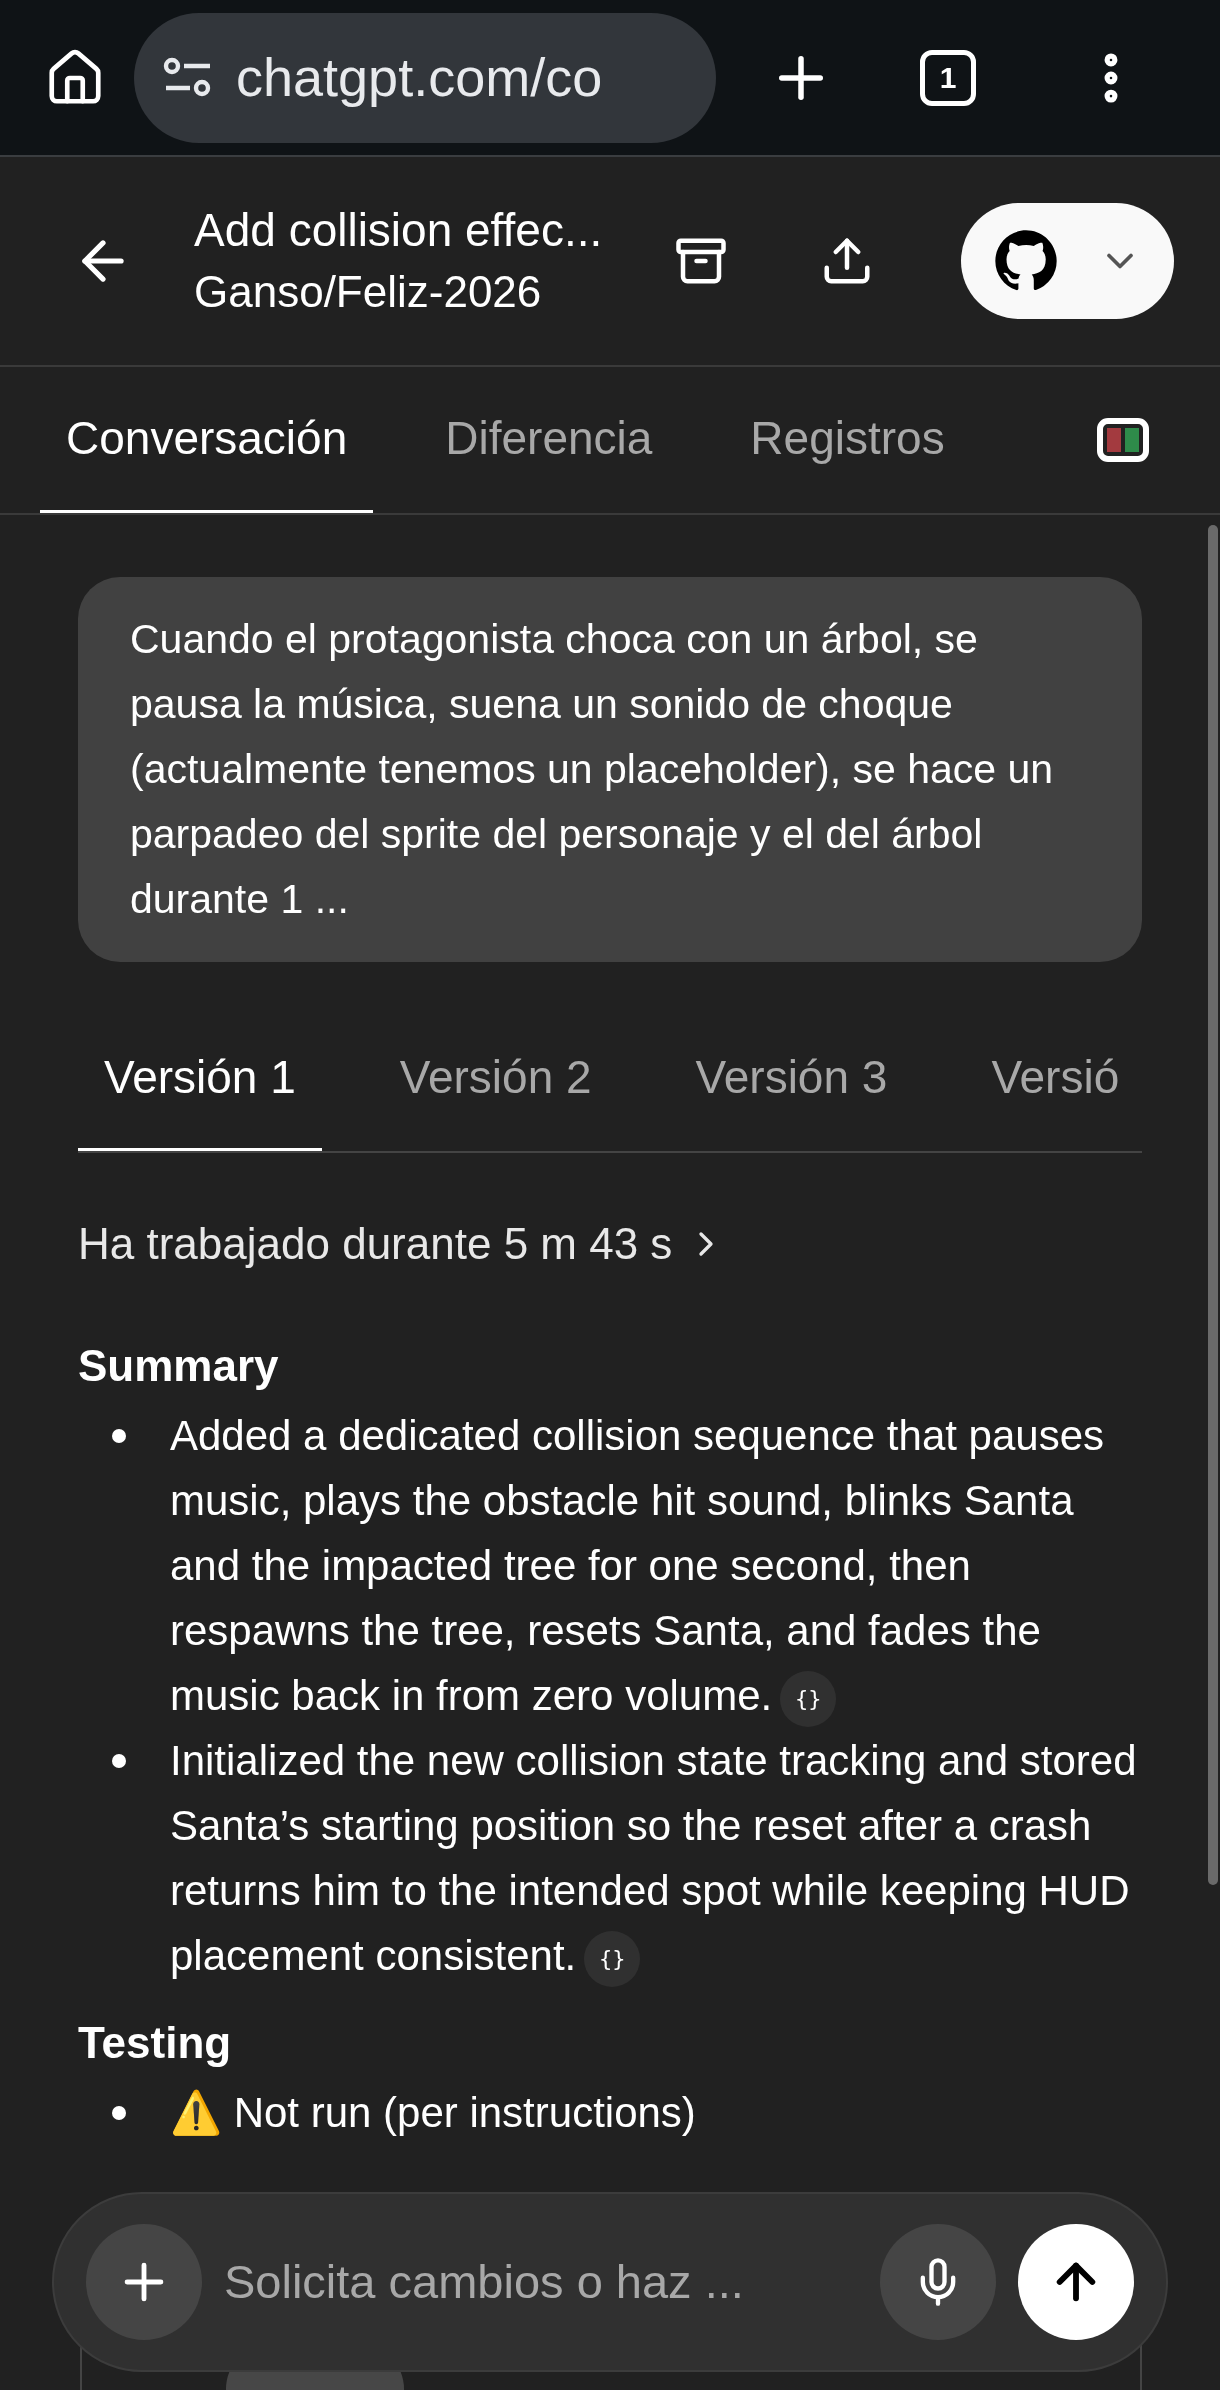  I want to click on summary-text: Initialized the new collision state tracking and stored Santa’s starting position so the reset after a crash returns him to the intended spot while keeping HUD placement consistent. {}, so click(656, 1858).